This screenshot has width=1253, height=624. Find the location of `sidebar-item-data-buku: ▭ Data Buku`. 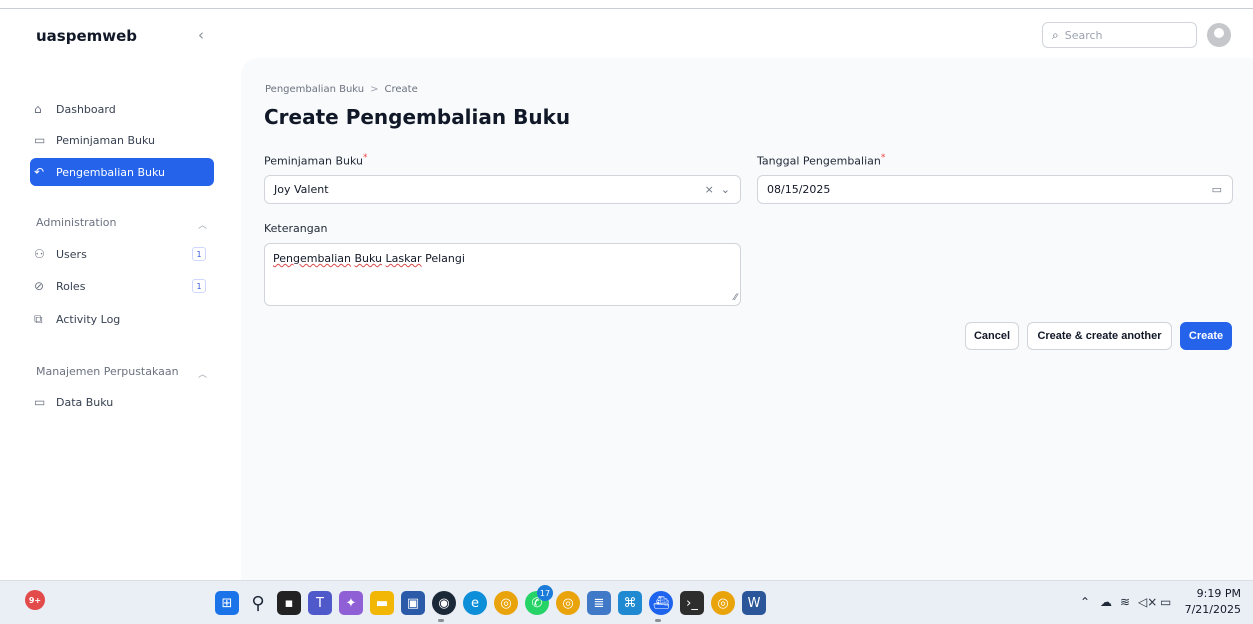

sidebar-item-data-buku: ▭ Data Buku is located at coordinates (122, 402).